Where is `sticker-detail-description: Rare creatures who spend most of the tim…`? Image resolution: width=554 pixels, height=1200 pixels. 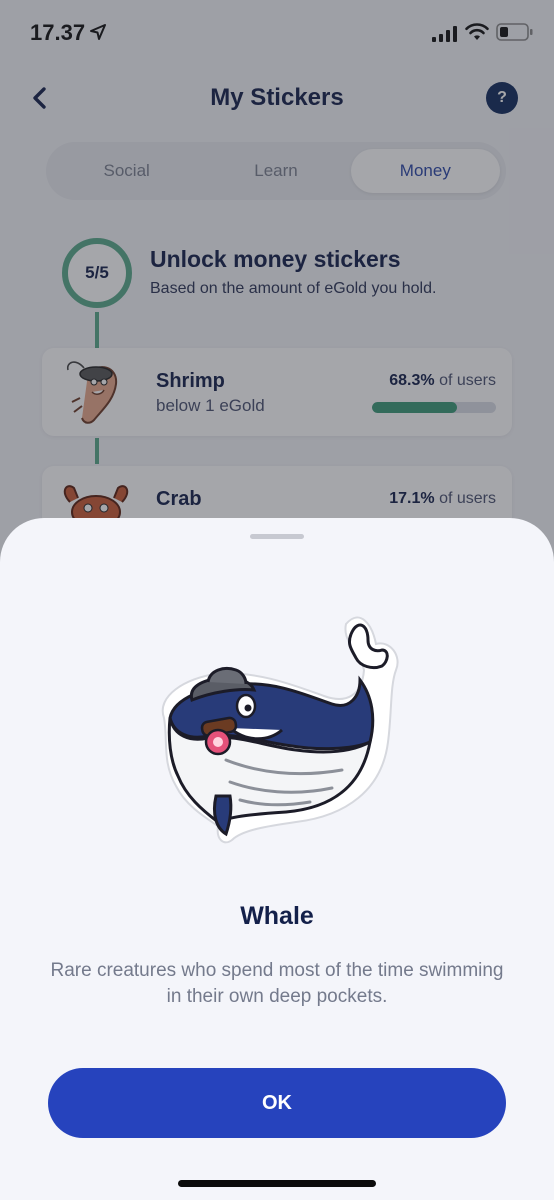 sticker-detail-description: Rare creatures who spend most of the tim… is located at coordinates (277, 983).